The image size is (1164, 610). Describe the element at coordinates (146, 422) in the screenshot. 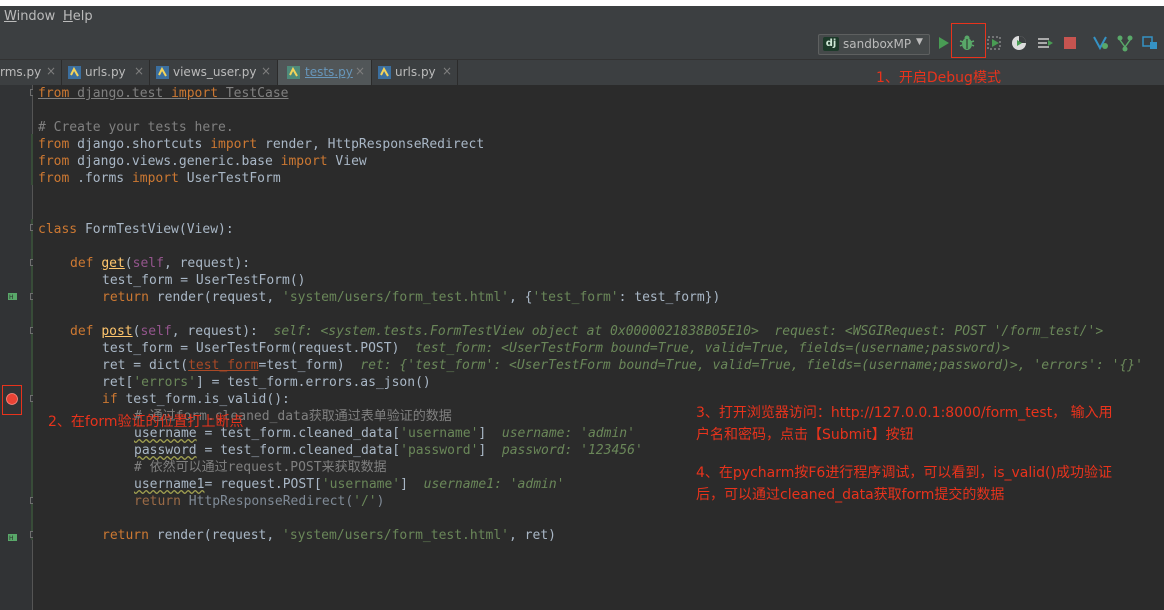

I see `annotation-step-2: 2、在form验证的位置打上断点` at that location.